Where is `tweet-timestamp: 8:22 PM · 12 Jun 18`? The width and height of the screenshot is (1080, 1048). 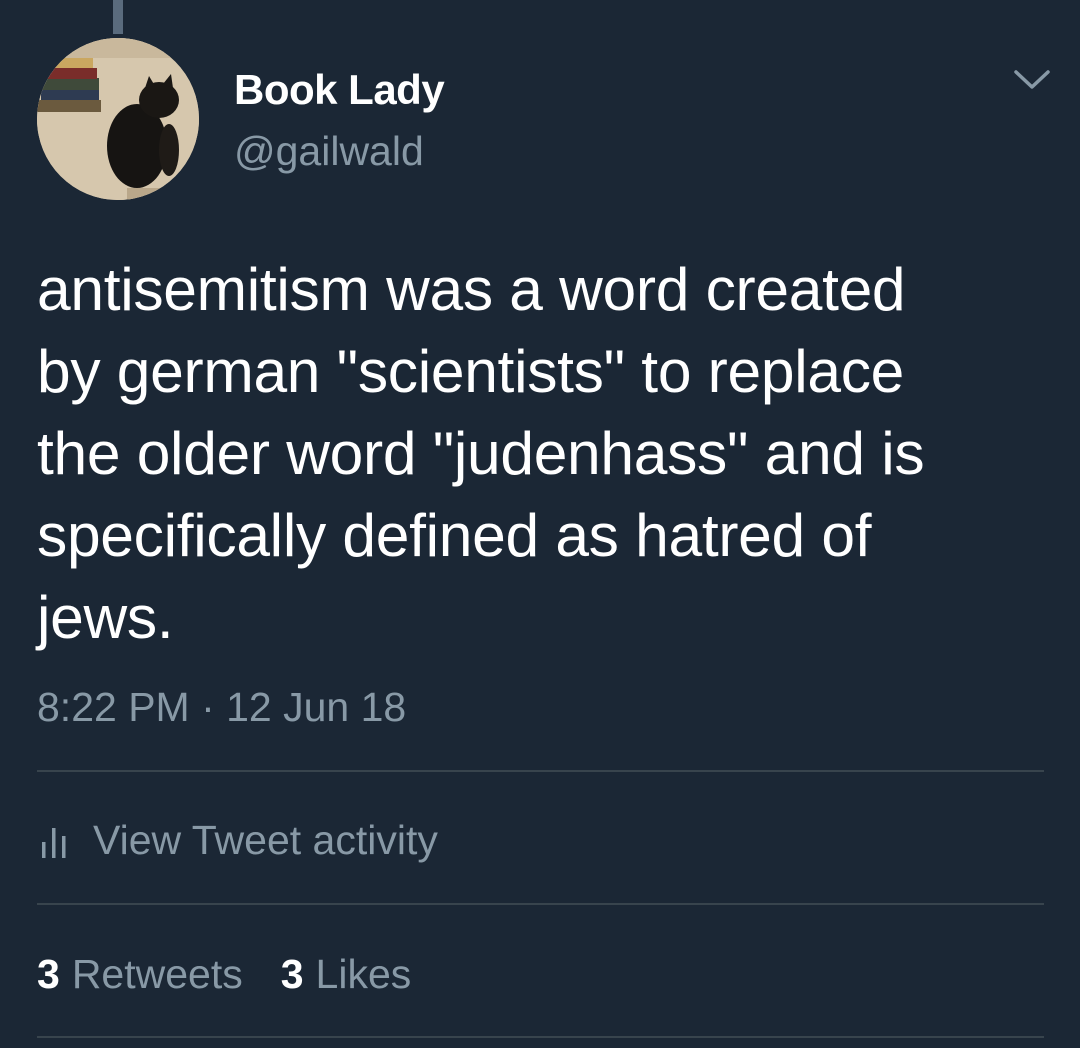 tweet-timestamp: 8:22 PM · 12 Jun 18 is located at coordinates (221, 707).